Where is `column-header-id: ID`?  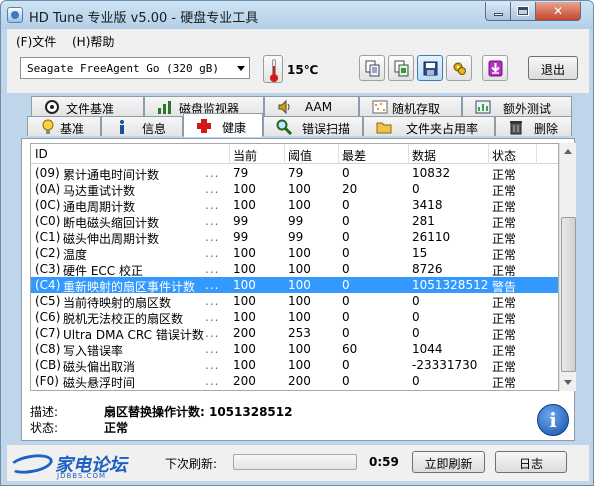
column-header-id: ID is located at coordinates (41, 154).